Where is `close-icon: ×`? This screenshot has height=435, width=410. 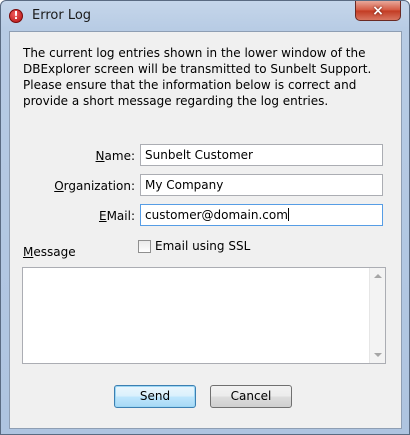 close-icon: × is located at coordinates (378, 10).